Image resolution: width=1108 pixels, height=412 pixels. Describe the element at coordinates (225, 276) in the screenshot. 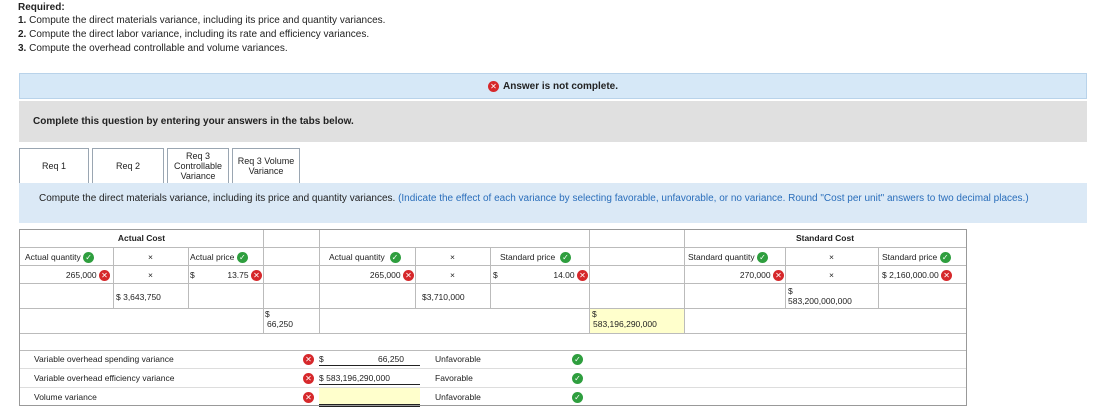

I see `actual-price-input: 13.75 ✕` at that location.